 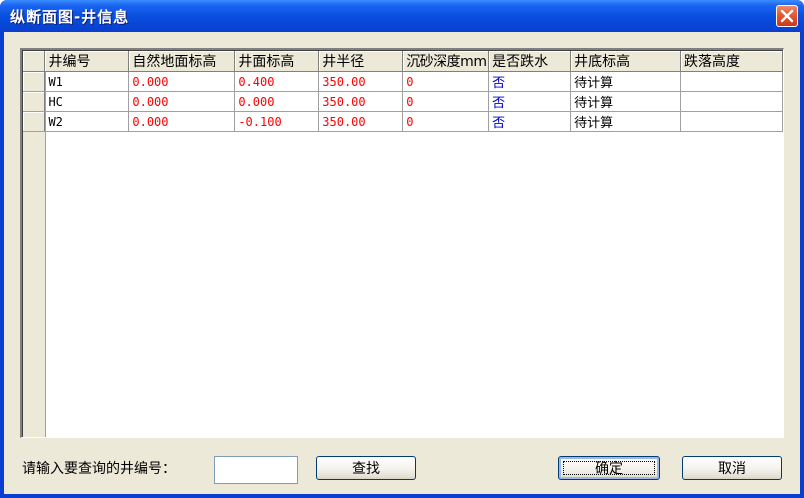 I want to click on search-label: 请输入要查询的井编号：, so click(x=99, y=469).